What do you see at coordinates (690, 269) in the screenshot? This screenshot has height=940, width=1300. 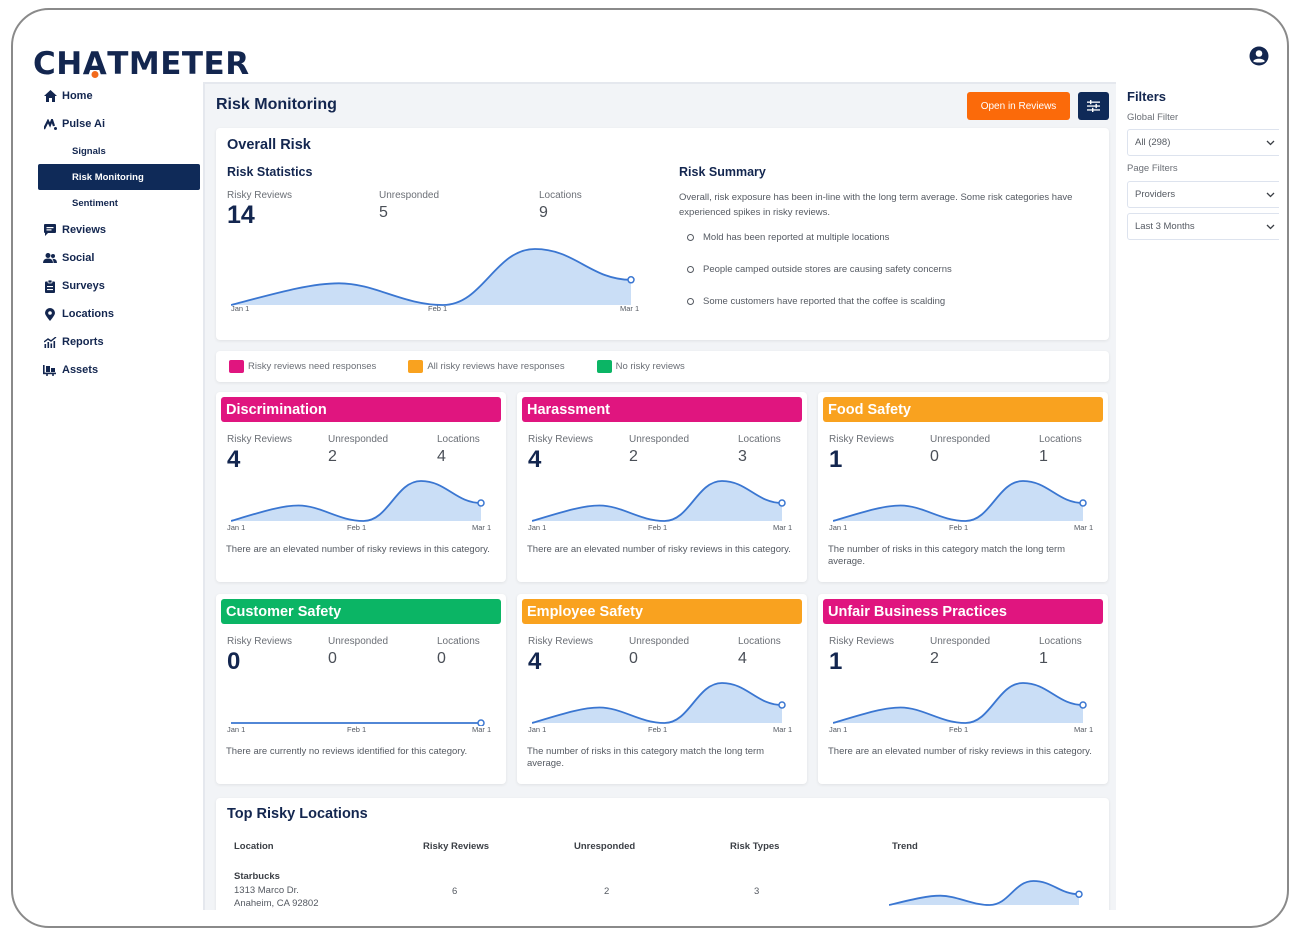 I see `bullet-icon` at bounding box center [690, 269].